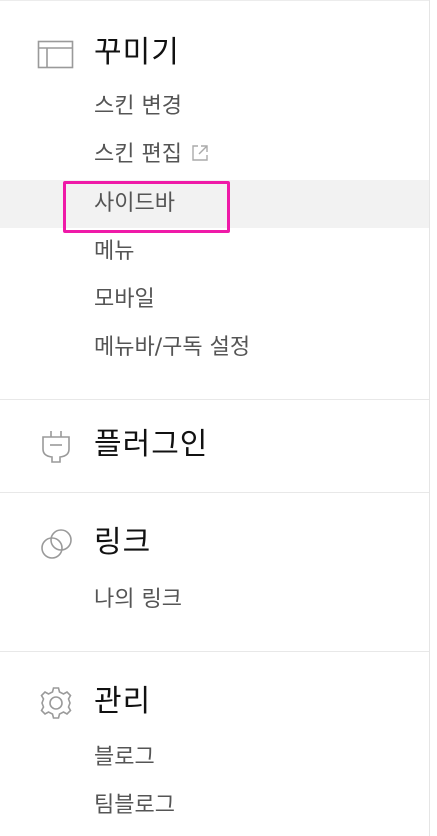 This screenshot has width=437, height=836. What do you see at coordinates (137, 52) in the screenshot?
I see `section-decorate-title: 꾸미기` at bounding box center [137, 52].